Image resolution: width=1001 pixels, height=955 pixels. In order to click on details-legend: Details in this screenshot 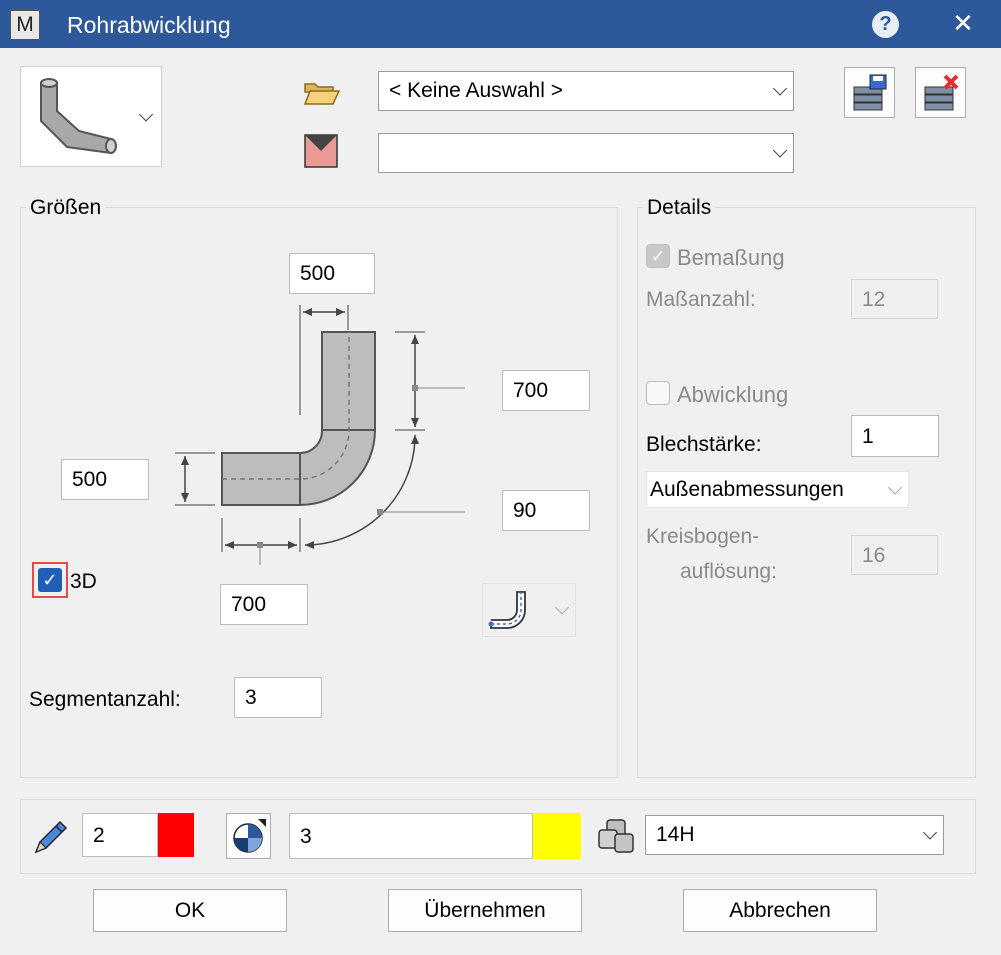, I will do `click(679, 208)`.